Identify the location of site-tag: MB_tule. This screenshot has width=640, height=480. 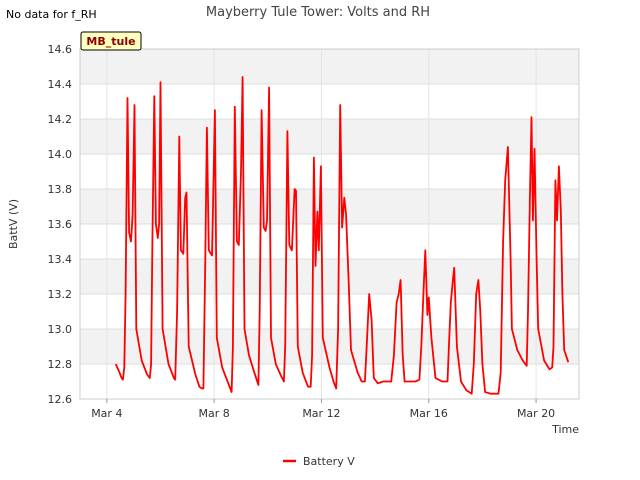
(111, 41).